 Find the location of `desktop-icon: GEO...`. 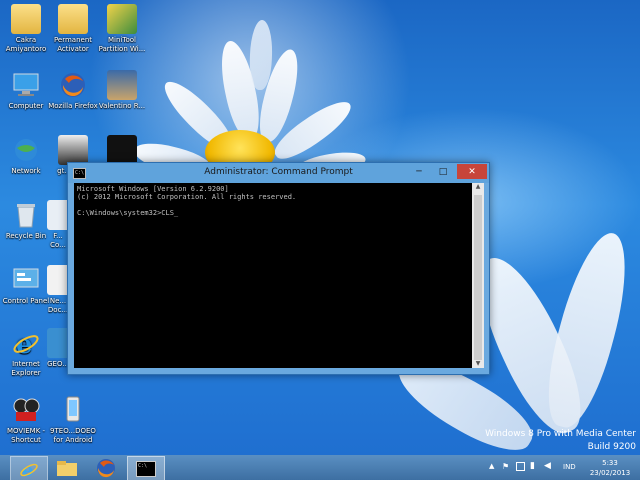

desktop-icon: GEO... is located at coordinates (58, 348).